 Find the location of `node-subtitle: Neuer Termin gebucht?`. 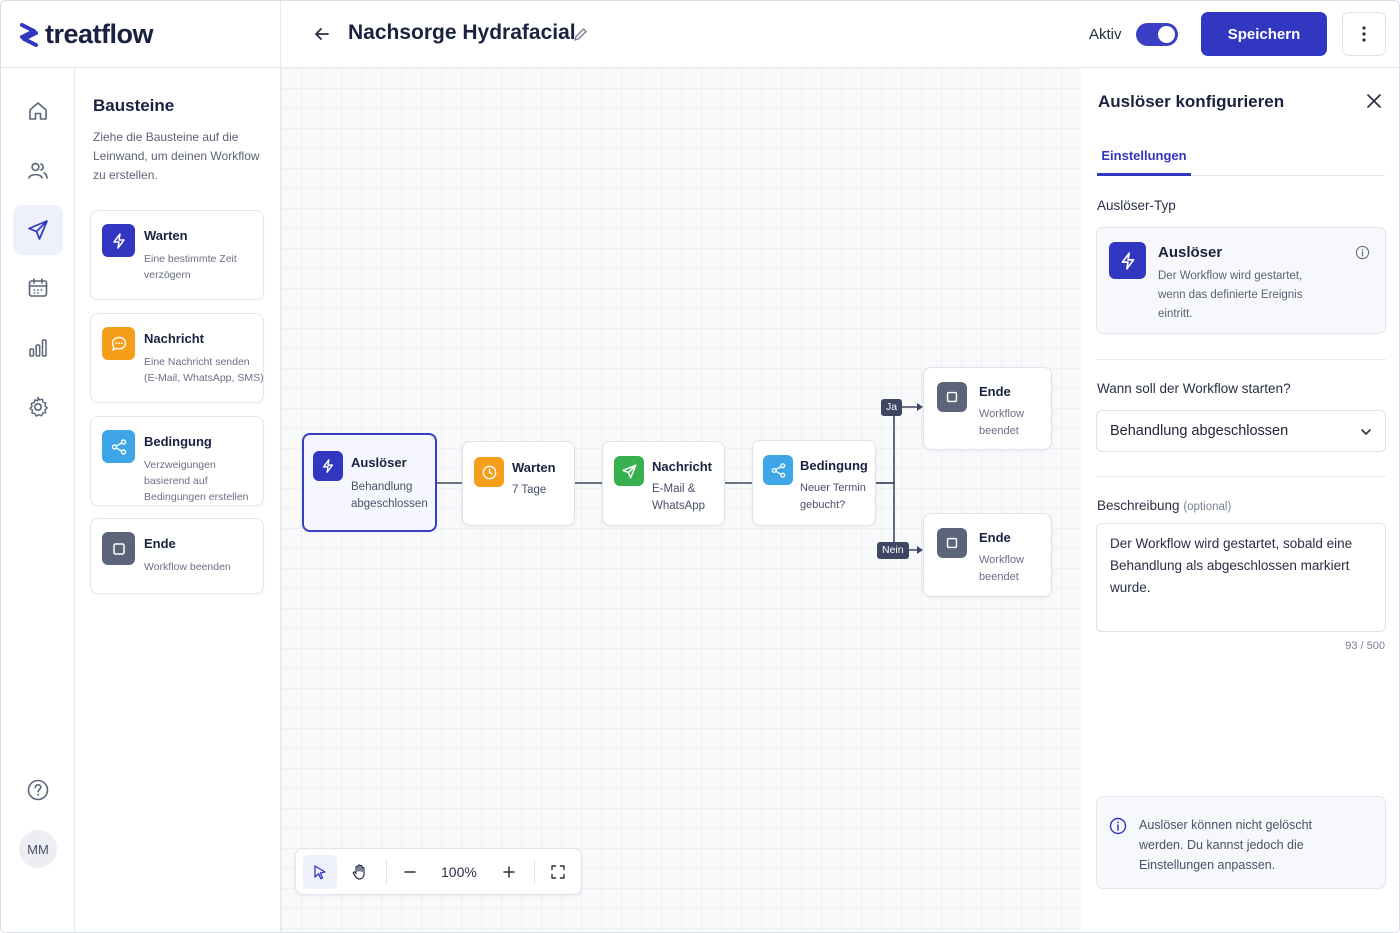

node-subtitle: Neuer Termin gebucht? is located at coordinates (833, 496).